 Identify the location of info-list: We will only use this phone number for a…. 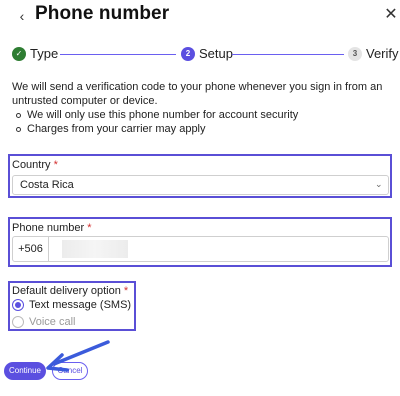
(201, 123).